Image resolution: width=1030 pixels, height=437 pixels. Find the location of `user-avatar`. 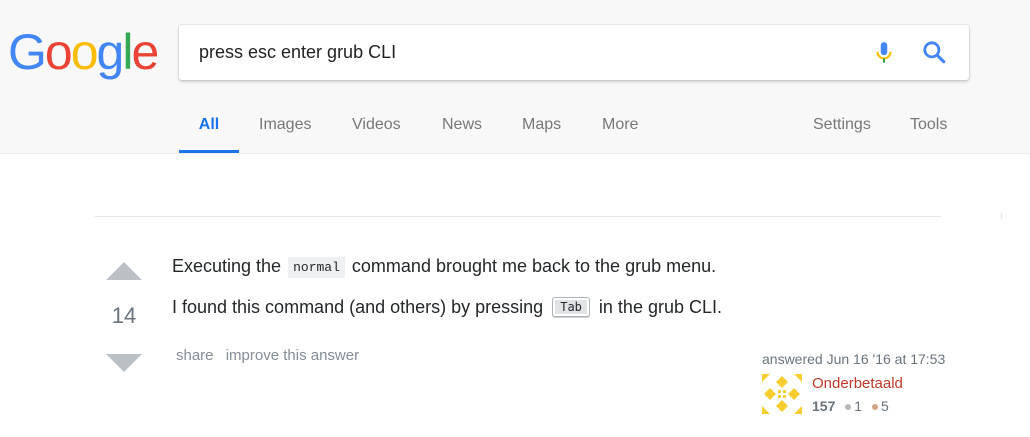

user-avatar is located at coordinates (782, 394).